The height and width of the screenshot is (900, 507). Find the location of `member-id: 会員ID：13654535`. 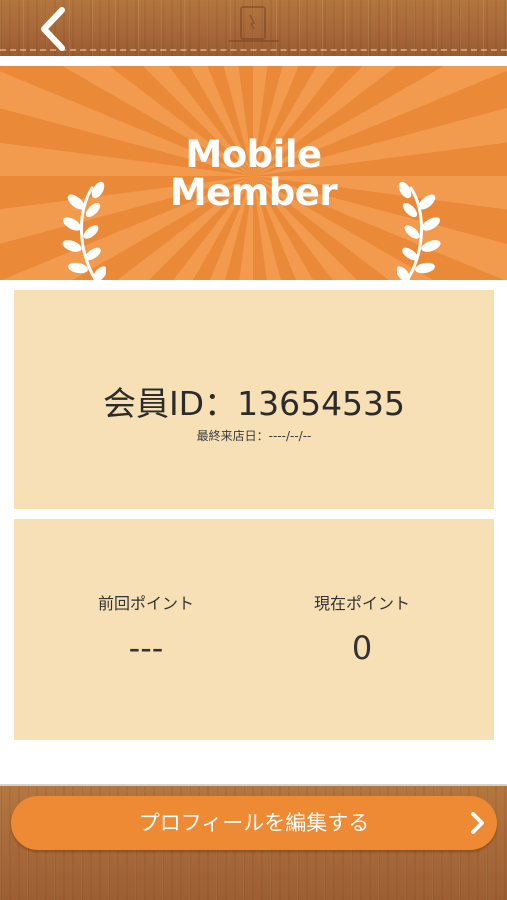

member-id: 会員ID：13654535 is located at coordinates (254, 403).